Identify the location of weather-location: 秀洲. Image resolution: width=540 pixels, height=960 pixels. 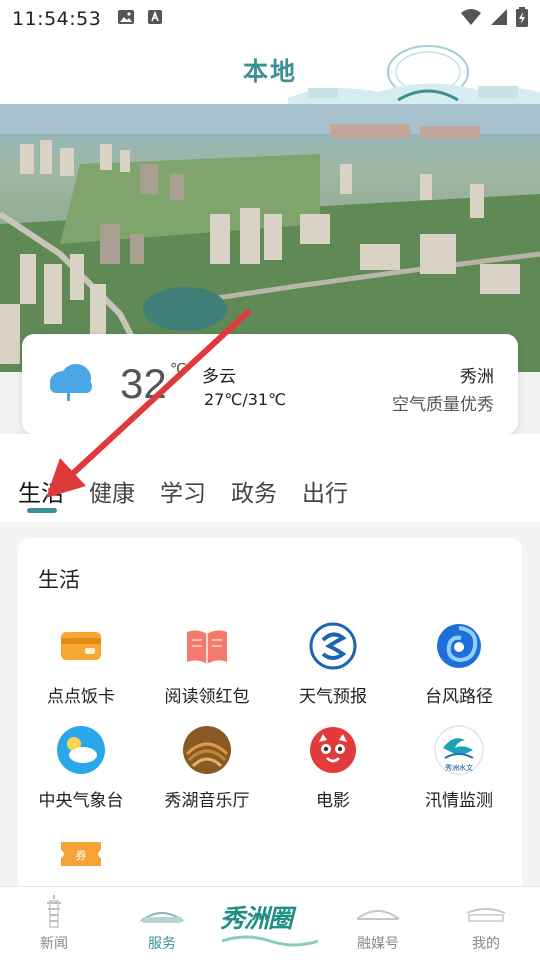
(477, 377).